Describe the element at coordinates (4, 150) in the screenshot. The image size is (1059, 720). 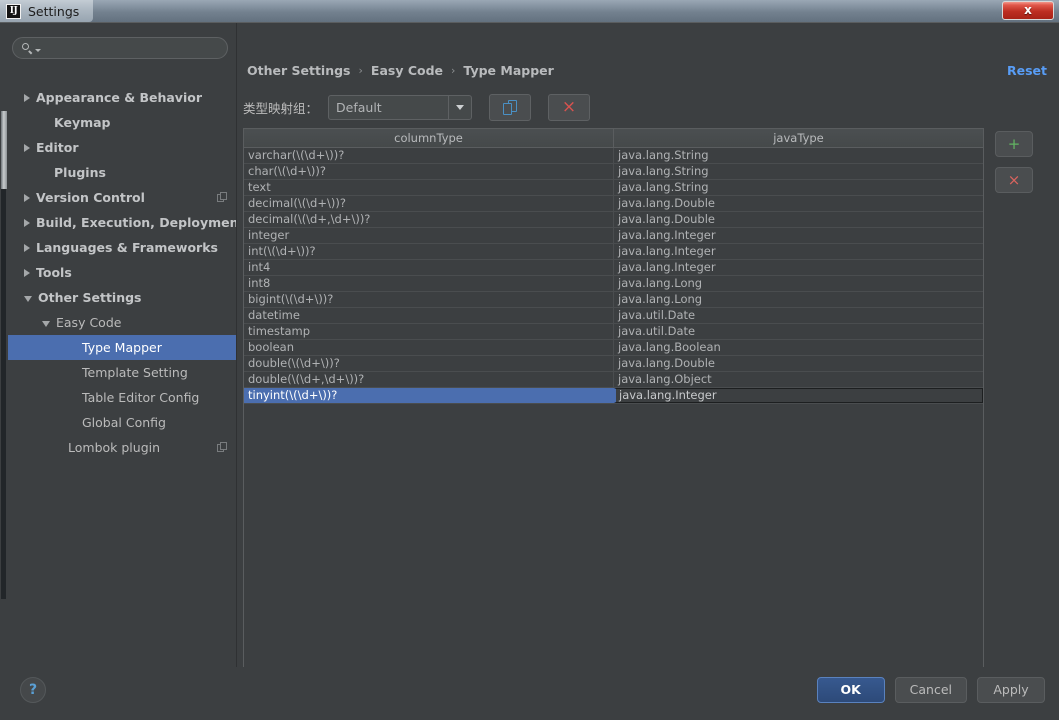
I see `scrollbar-thumb` at that location.